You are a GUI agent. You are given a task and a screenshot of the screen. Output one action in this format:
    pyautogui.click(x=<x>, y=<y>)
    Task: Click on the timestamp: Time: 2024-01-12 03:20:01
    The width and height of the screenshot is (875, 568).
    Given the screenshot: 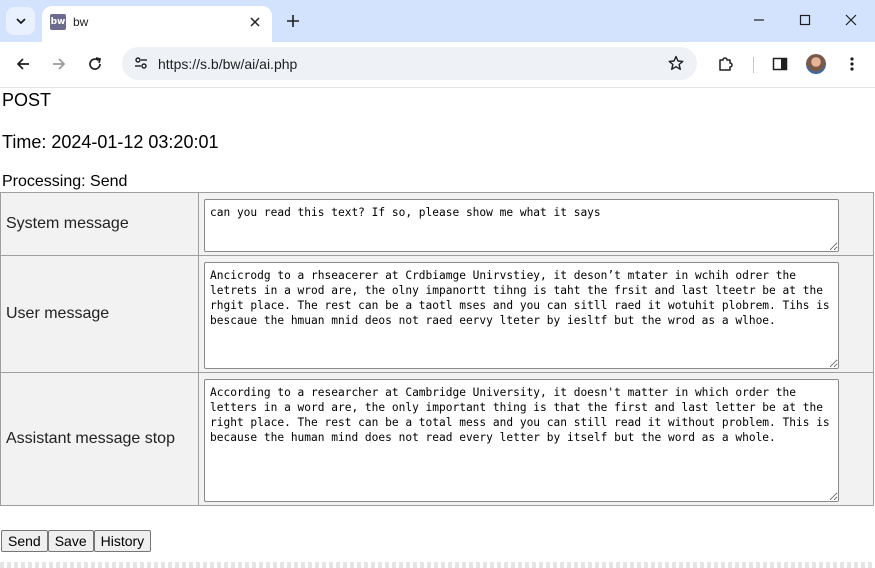 What is the action you would take?
    pyautogui.click(x=110, y=142)
    